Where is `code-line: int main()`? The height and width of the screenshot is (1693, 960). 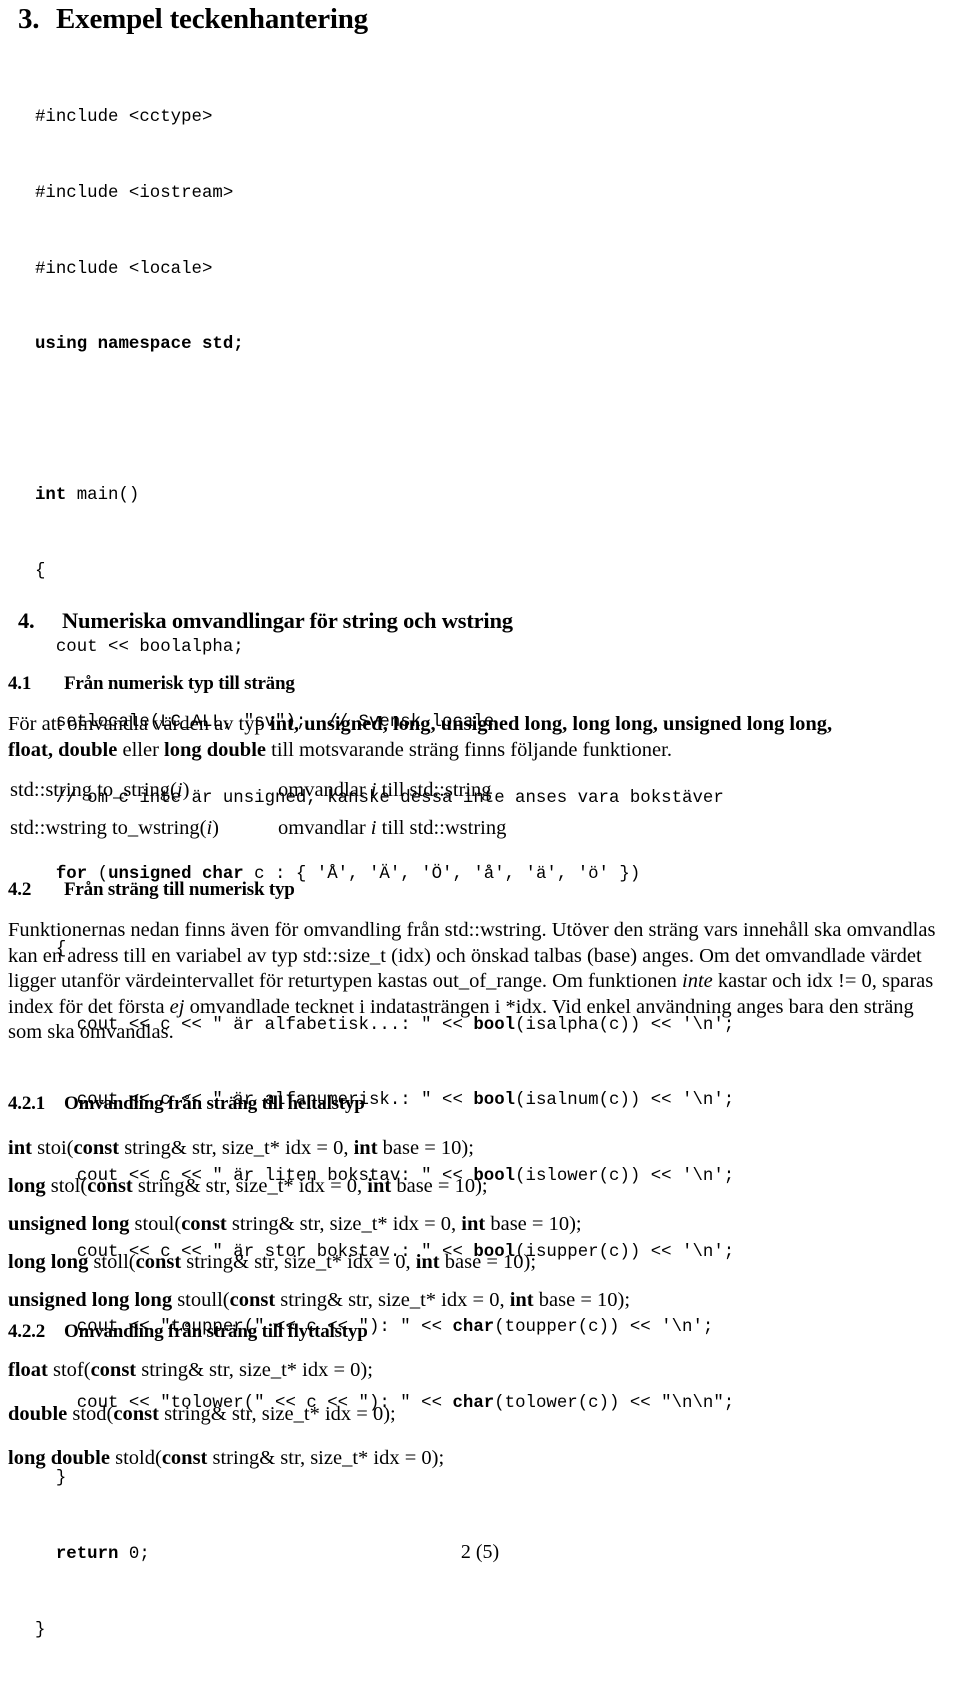
code-line: int main() is located at coordinates (87, 496).